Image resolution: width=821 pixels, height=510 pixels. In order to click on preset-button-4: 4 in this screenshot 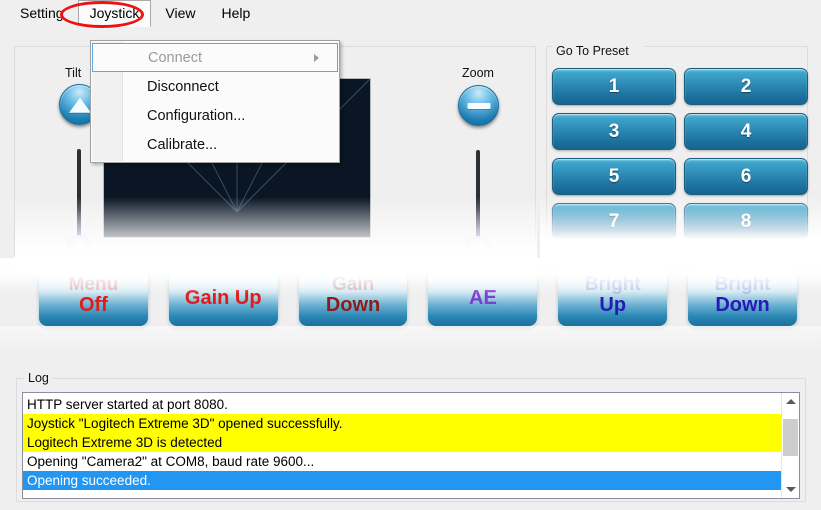, I will do `click(746, 131)`.